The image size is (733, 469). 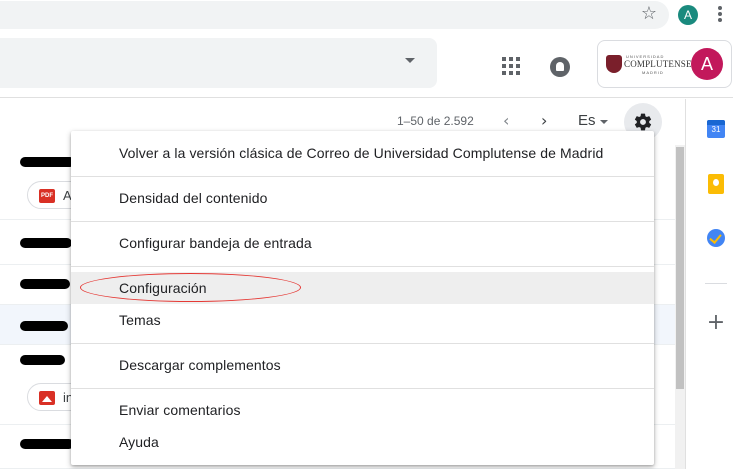 What do you see at coordinates (47, 196) in the screenshot?
I see `pdf-icon: PDF` at bounding box center [47, 196].